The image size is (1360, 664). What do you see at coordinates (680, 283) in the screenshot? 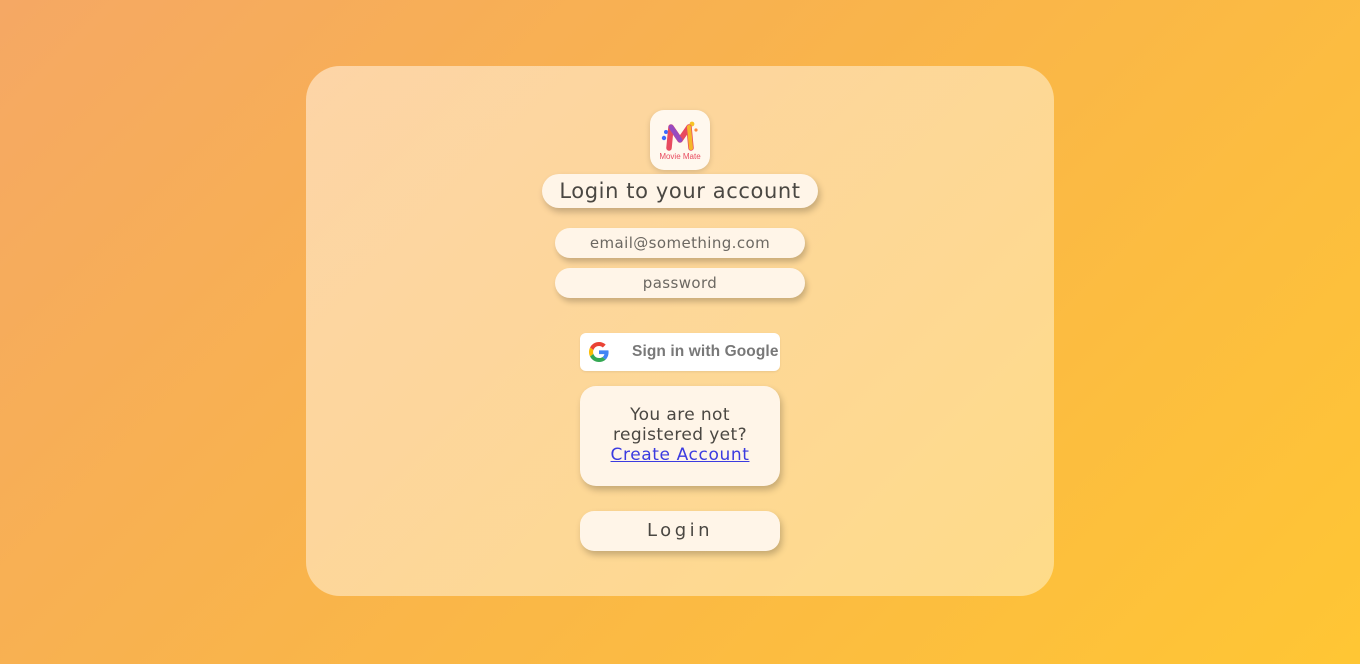
I see `password-input` at bounding box center [680, 283].